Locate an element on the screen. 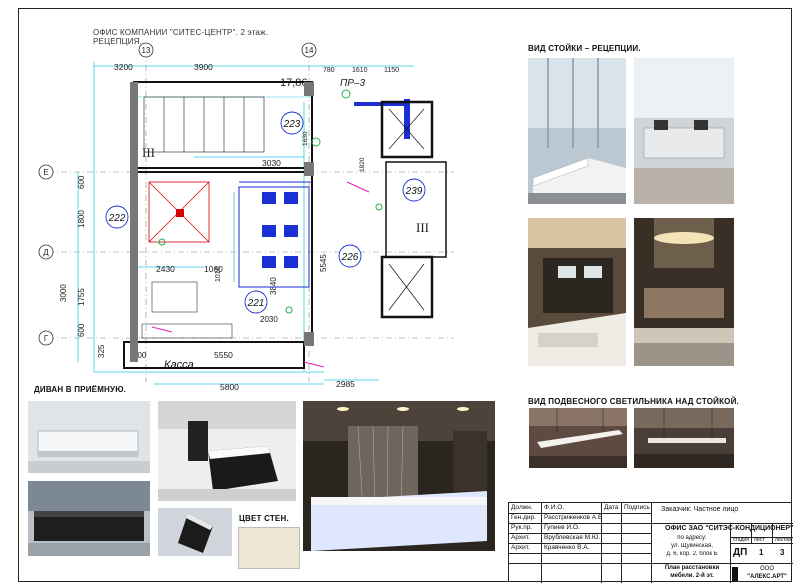 Image resolution: width=800 pixels, height=585 pixels. tb-name-3: Врублевская М.Ю. is located at coordinates (572, 537).